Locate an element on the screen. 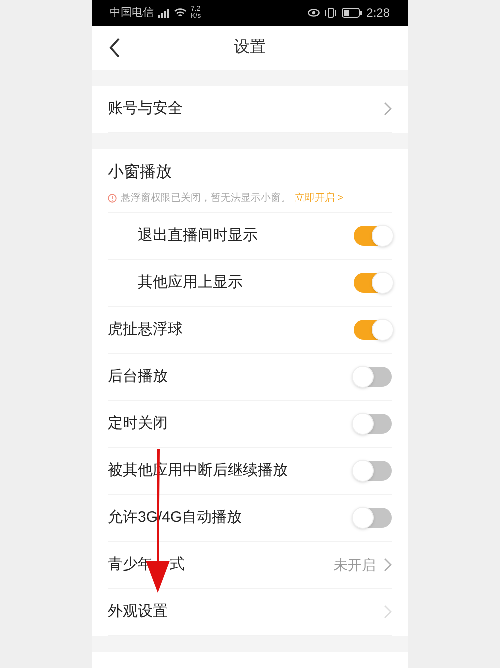 The image size is (500, 668). section-title: 小窗播放 is located at coordinates (140, 172).